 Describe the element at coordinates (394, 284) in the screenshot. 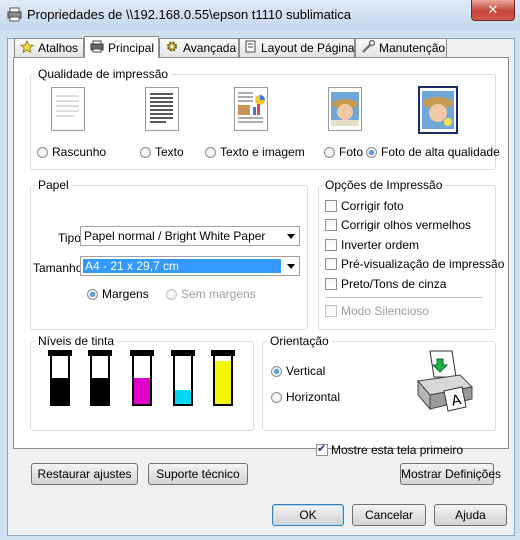

I see `preto-tons-cinza-label: Preto/Tons de cinza` at that location.